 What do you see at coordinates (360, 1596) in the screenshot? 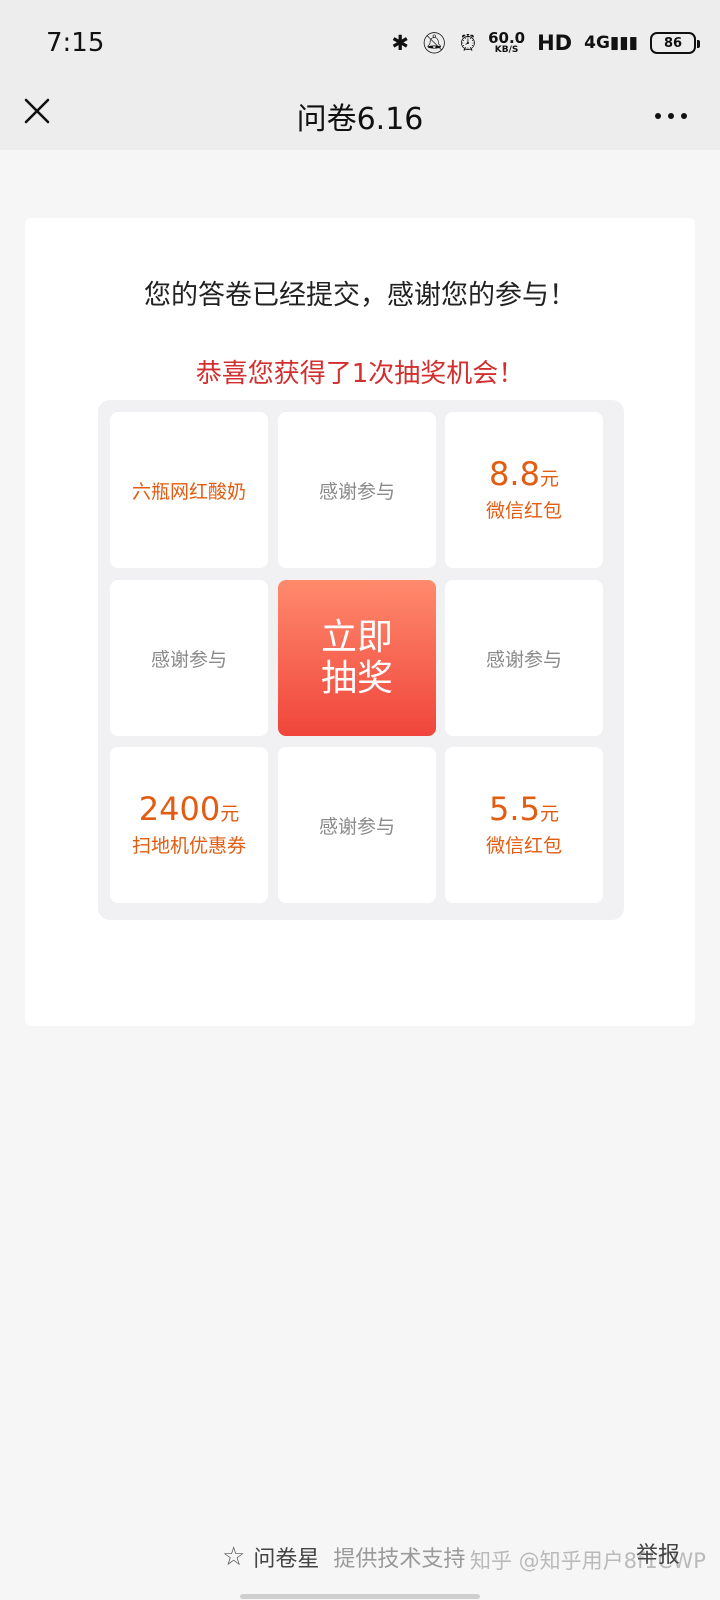
I see `home-indicator` at bounding box center [360, 1596].